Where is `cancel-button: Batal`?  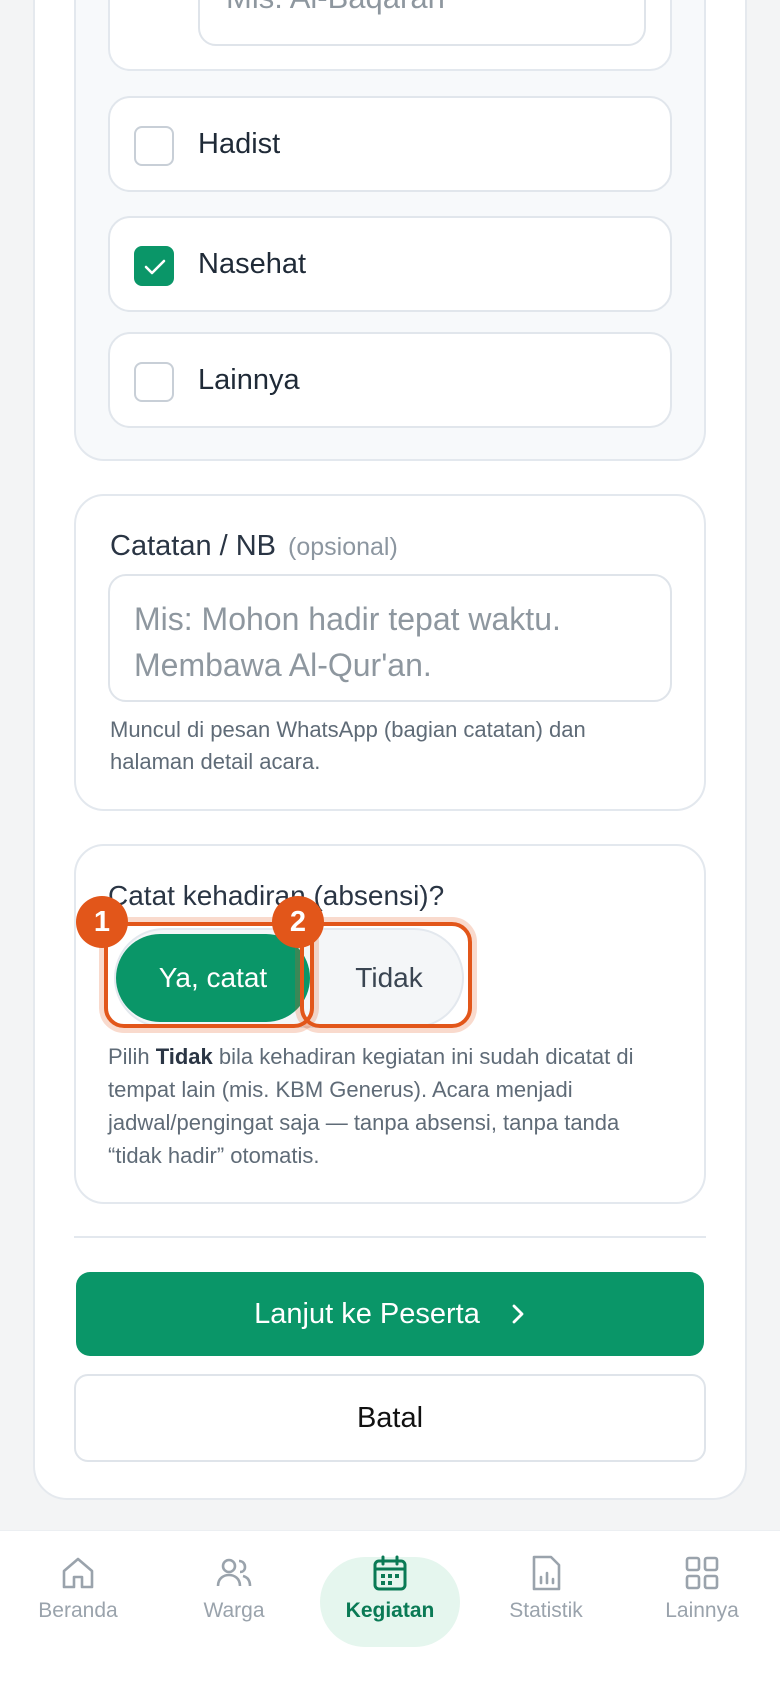 cancel-button: Batal is located at coordinates (390, 1418).